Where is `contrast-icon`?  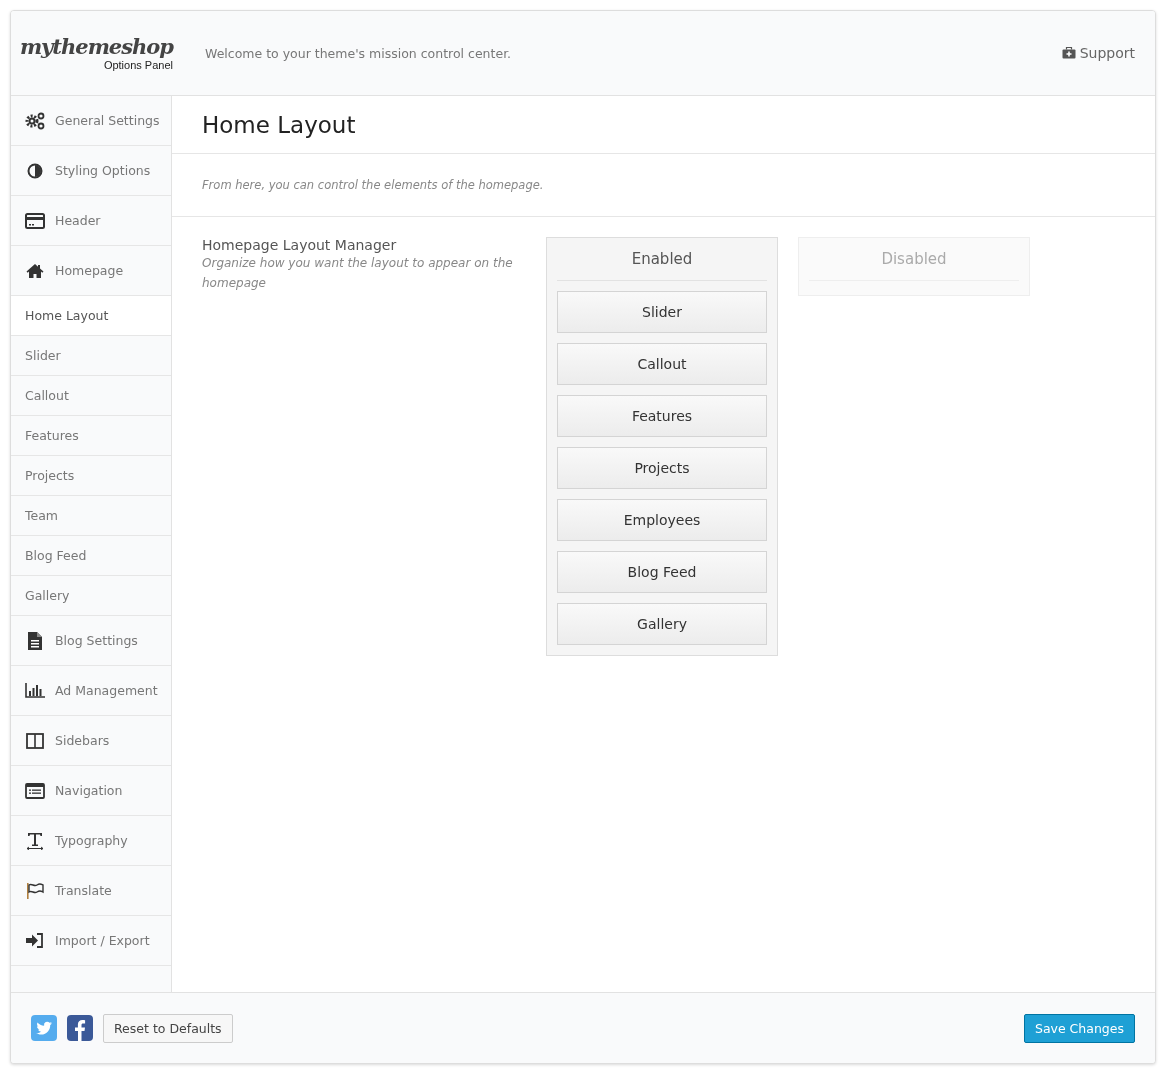 contrast-icon is located at coordinates (35, 170).